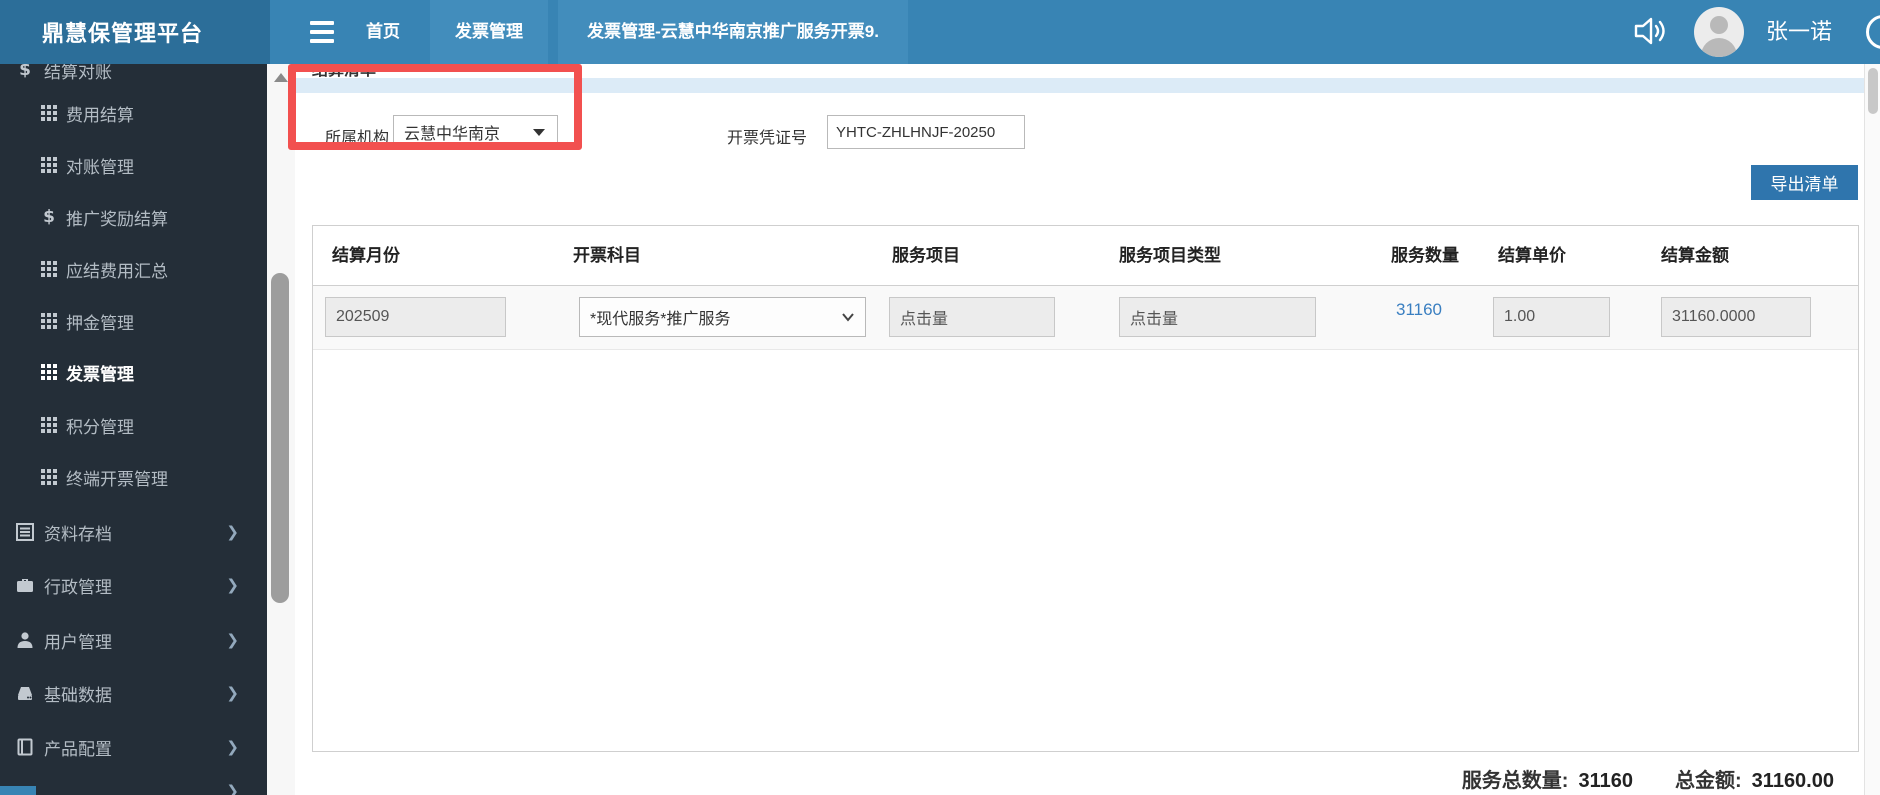 The height and width of the screenshot is (795, 1880). I want to click on col-service-type: 服务项目类型, so click(1170, 255).